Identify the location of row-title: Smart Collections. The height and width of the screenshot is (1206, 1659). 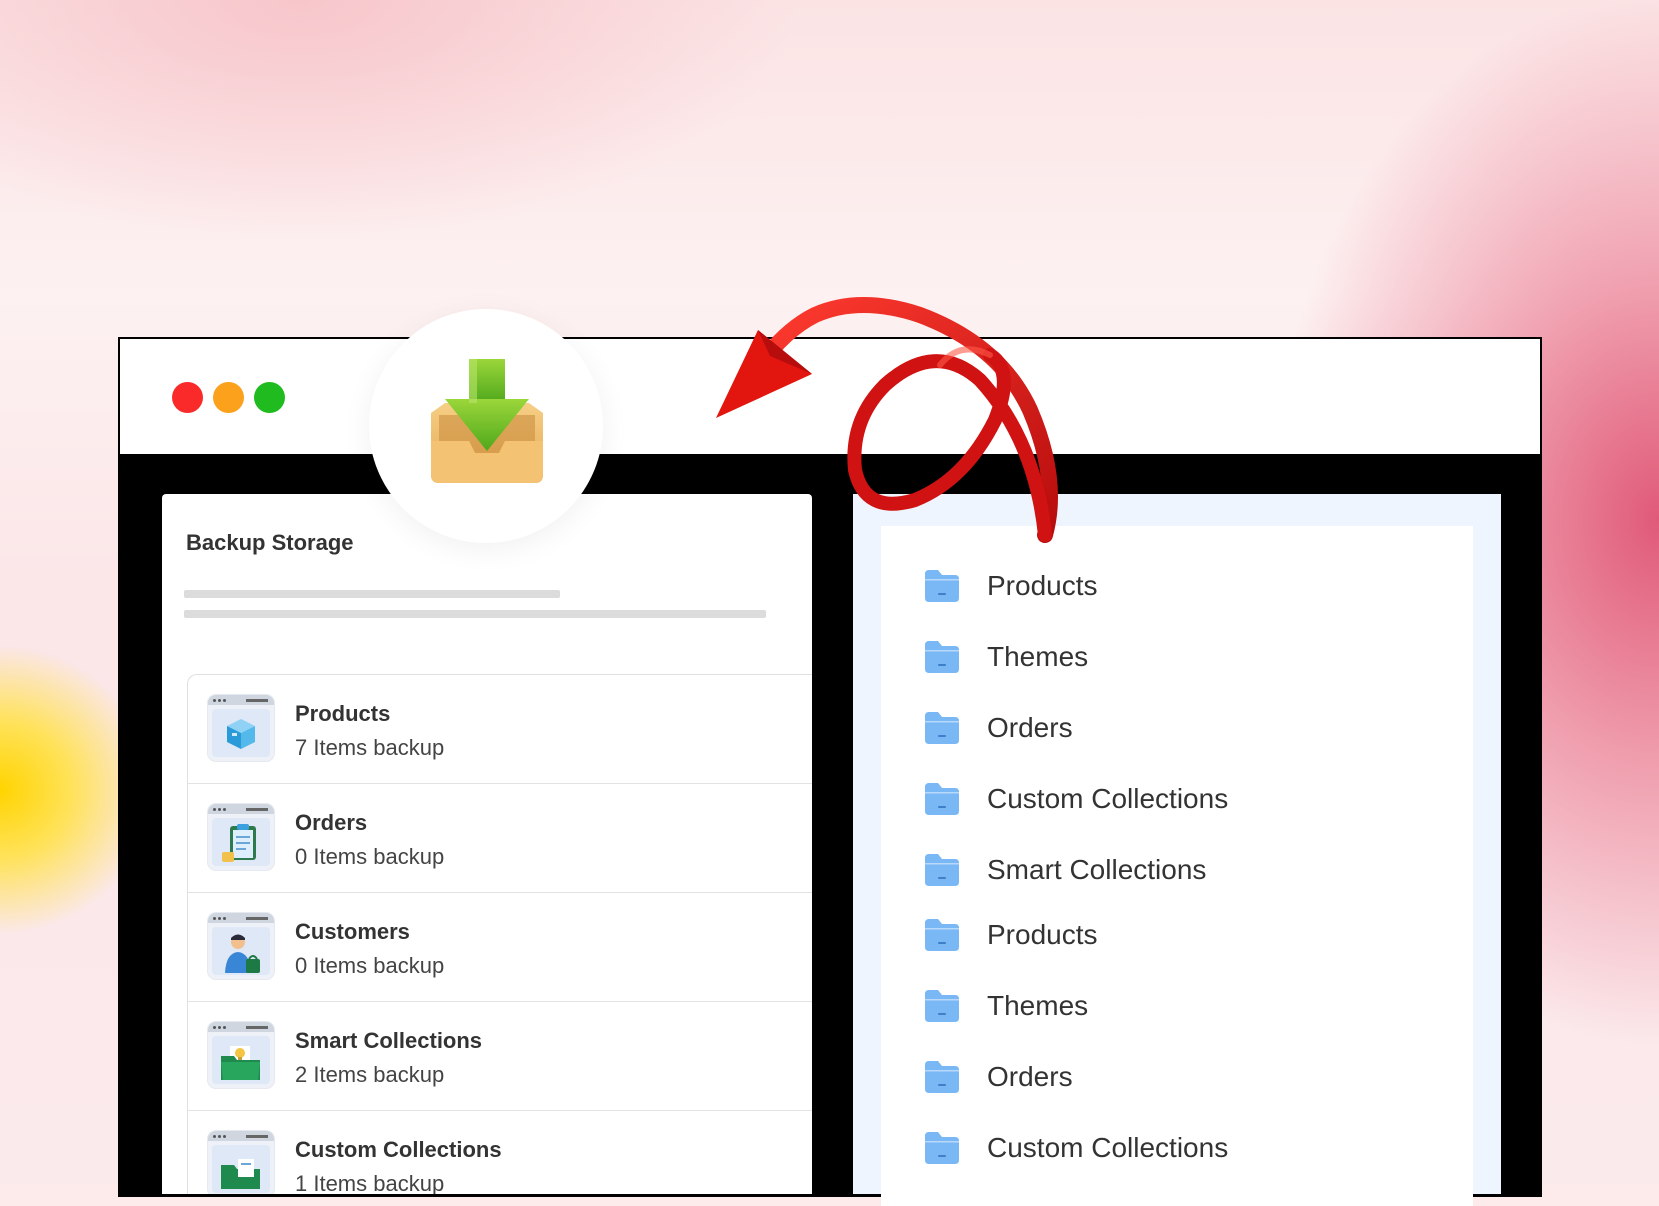
(389, 1040).